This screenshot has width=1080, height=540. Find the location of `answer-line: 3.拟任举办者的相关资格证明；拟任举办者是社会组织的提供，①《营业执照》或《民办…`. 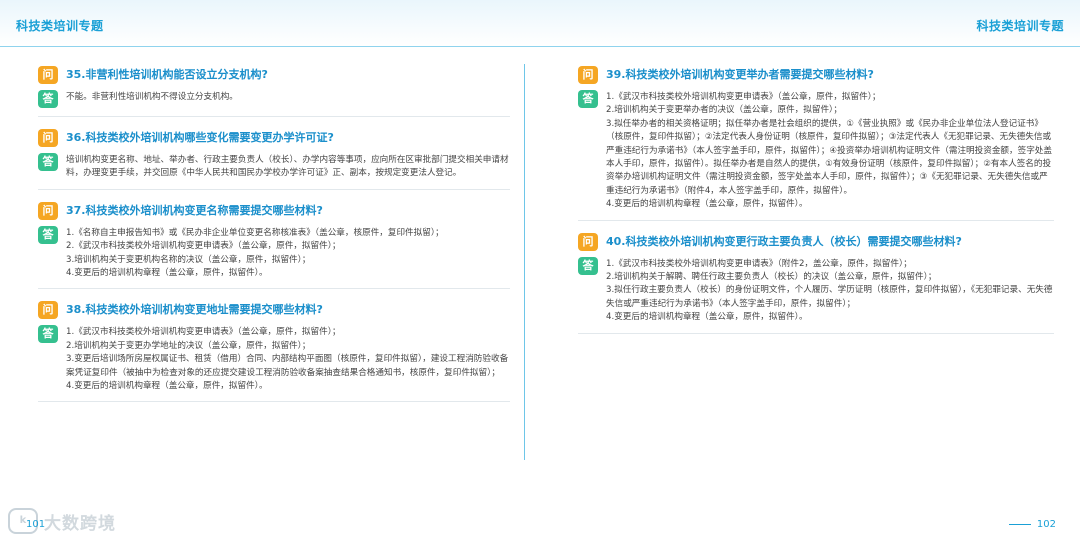

answer-line: 3.拟任举办者的相关资格证明；拟任举办者是社会组织的提供，①《营业执照》或《民办… is located at coordinates (829, 157).